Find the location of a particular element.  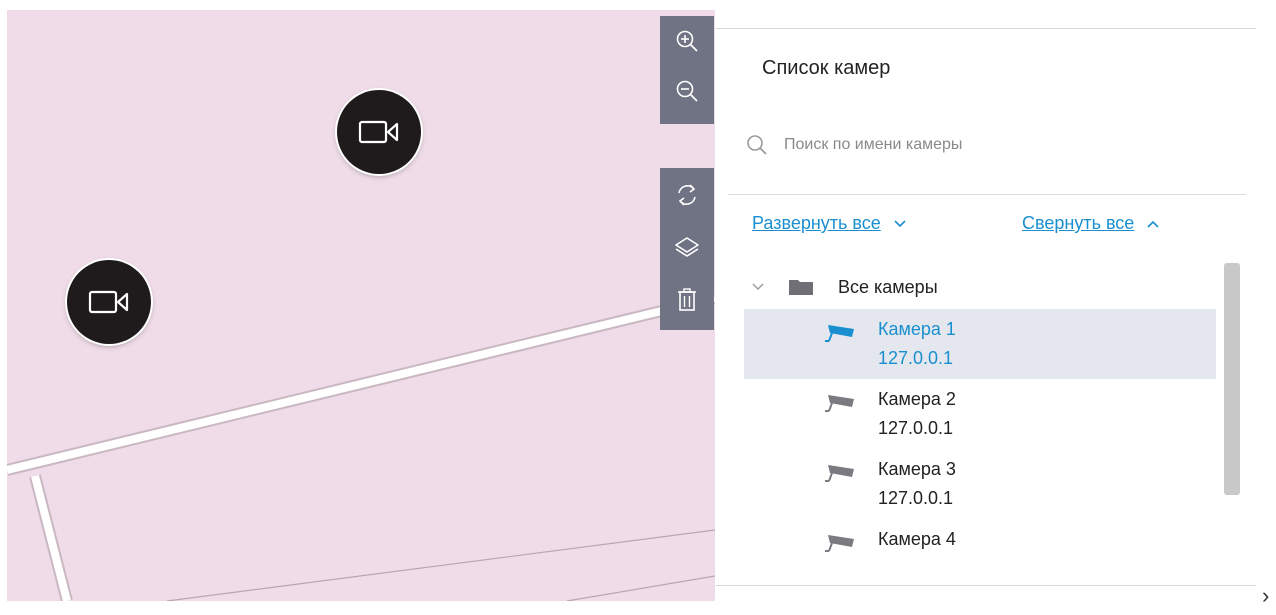

layers-button is located at coordinates (687, 248).